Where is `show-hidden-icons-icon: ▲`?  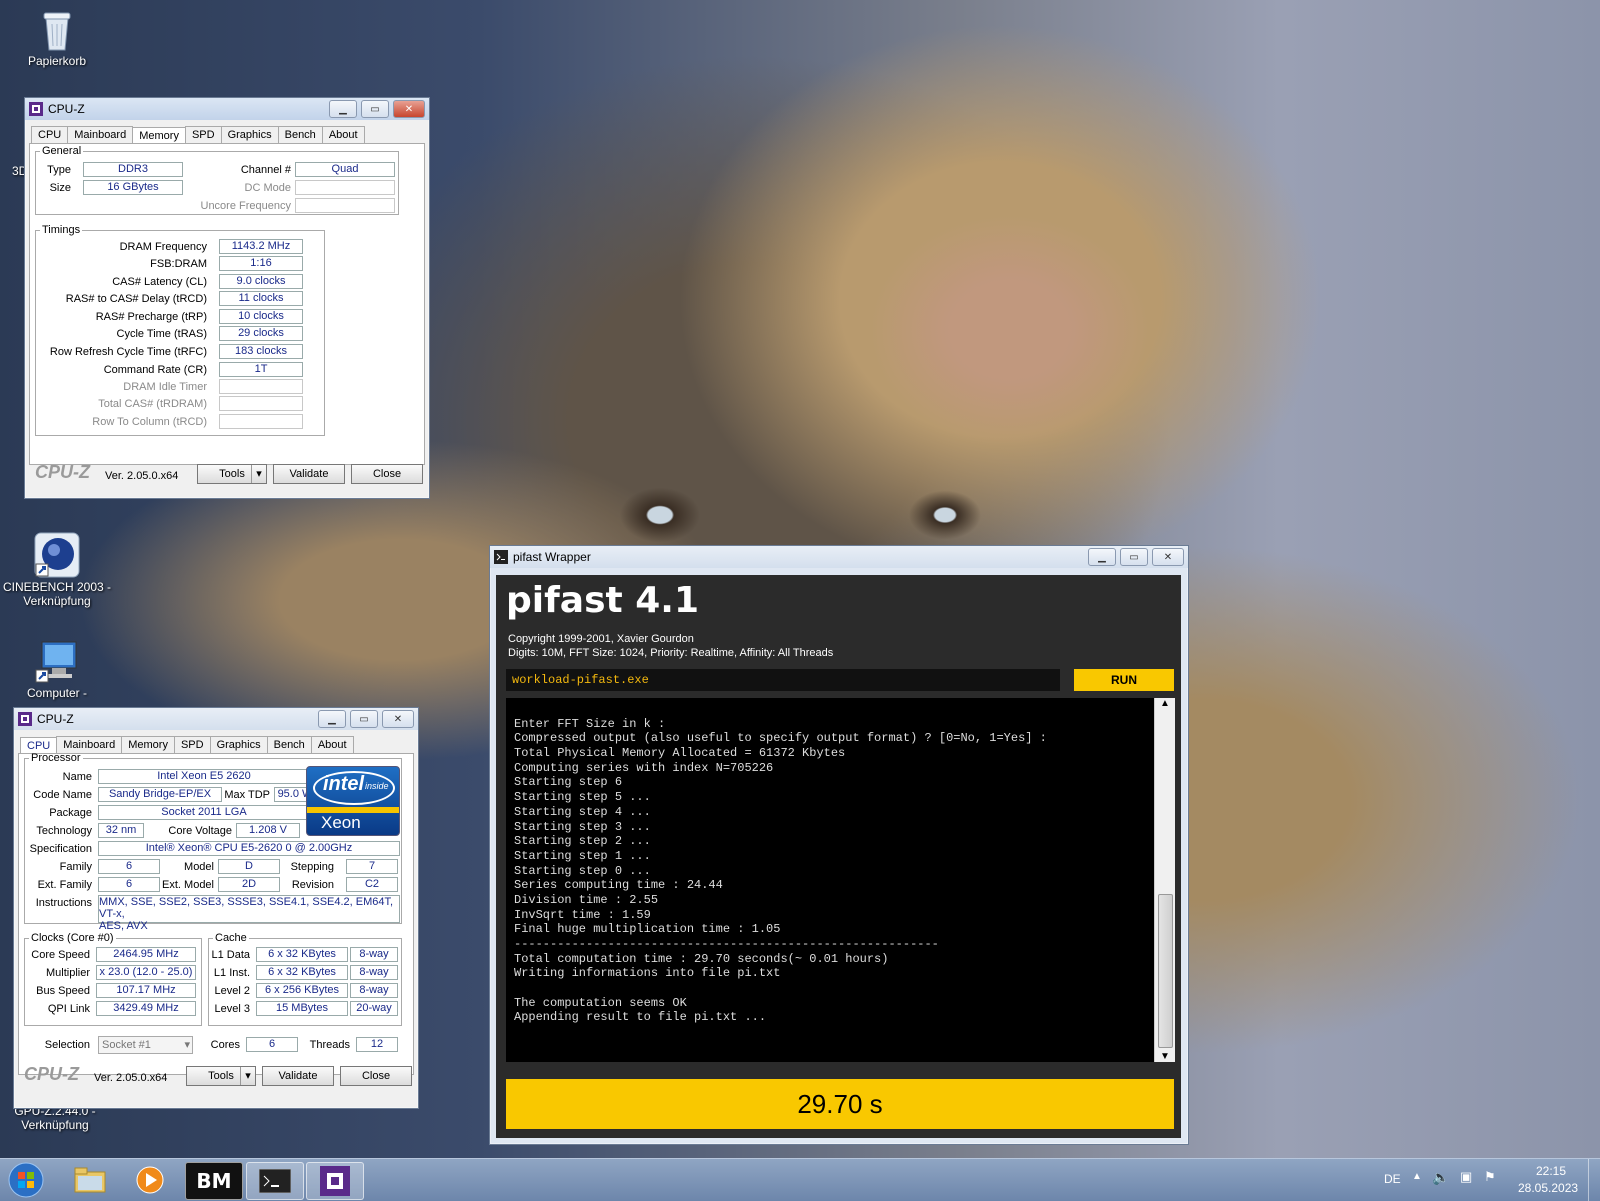
show-hidden-icons-icon: ▲ is located at coordinates (1417, 1176).